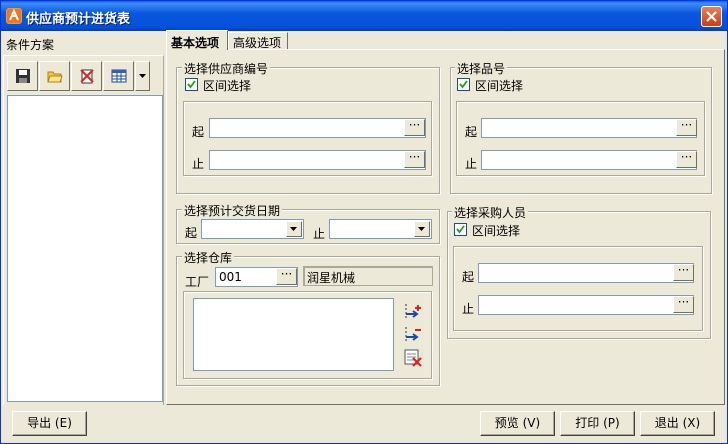  What do you see at coordinates (677, 423) in the screenshot?
I see `exit-button: 退出 (X)` at bounding box center [677, 423].